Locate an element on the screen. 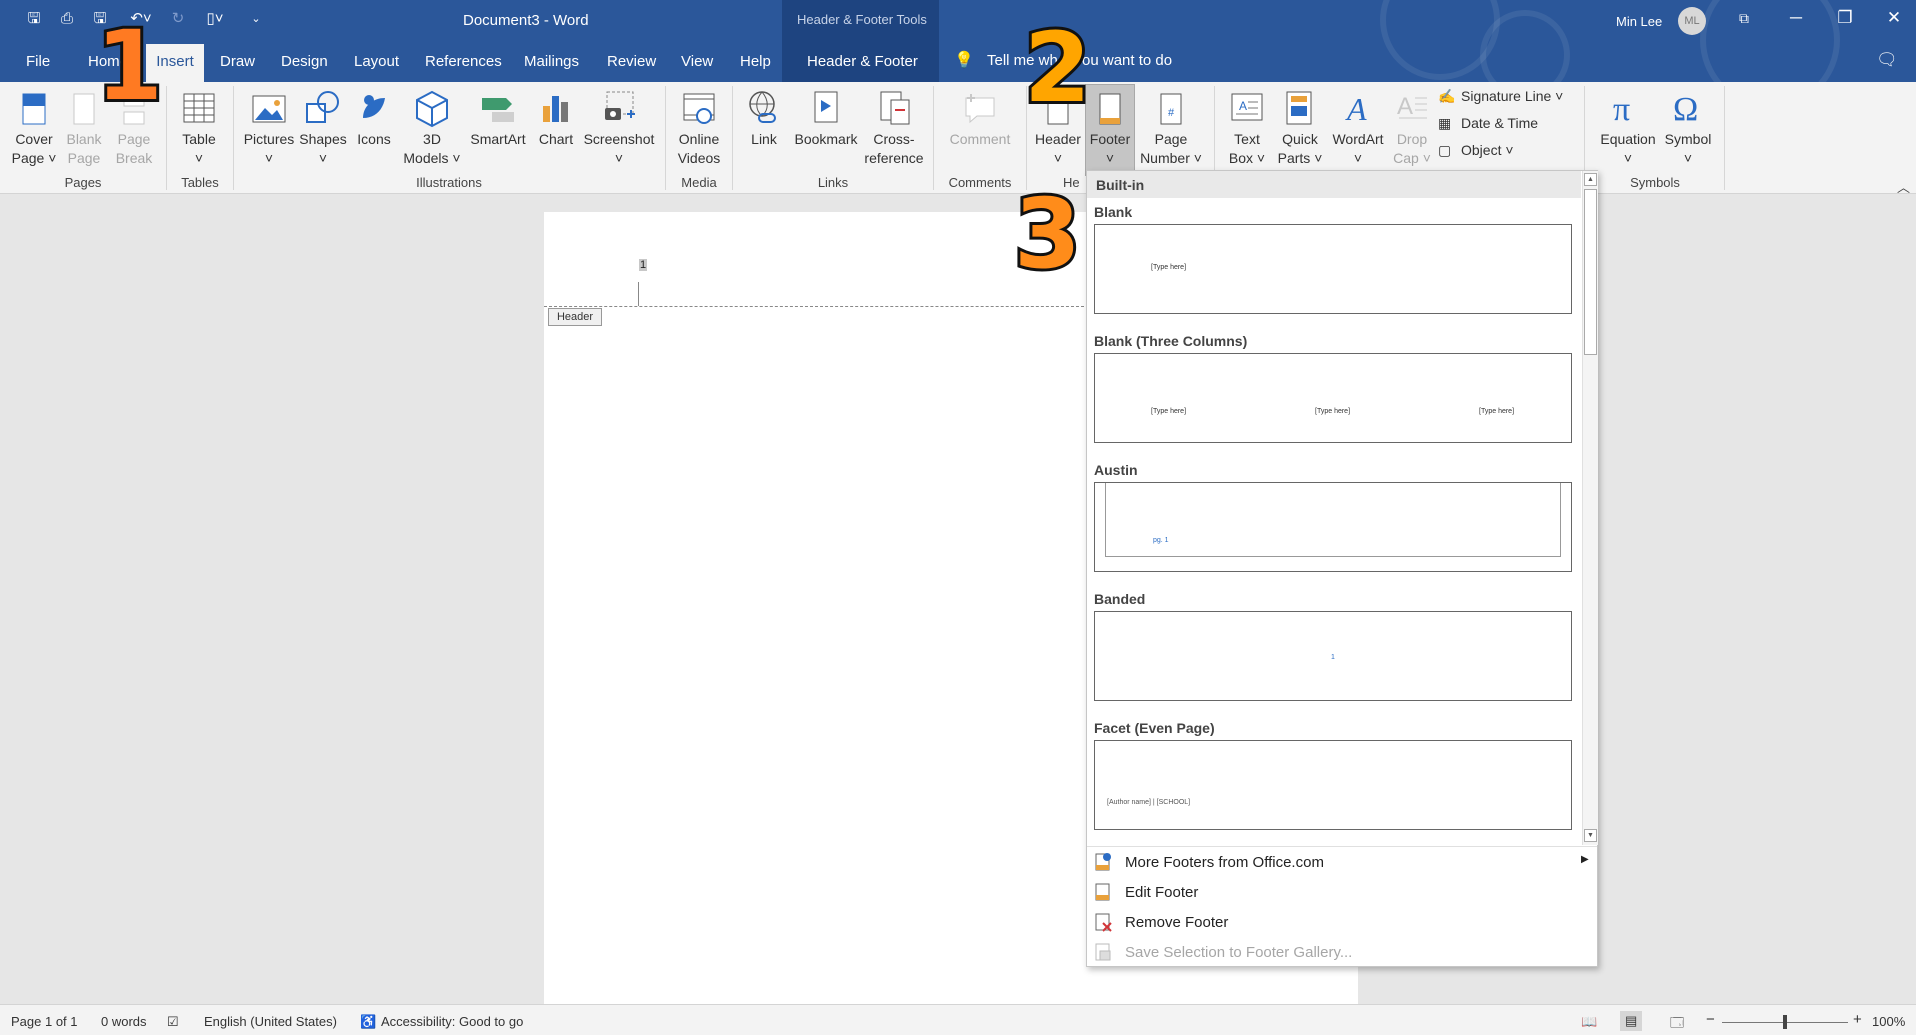  wordart-button: A WordArt ˅ is located at coordinates (1358, 128).